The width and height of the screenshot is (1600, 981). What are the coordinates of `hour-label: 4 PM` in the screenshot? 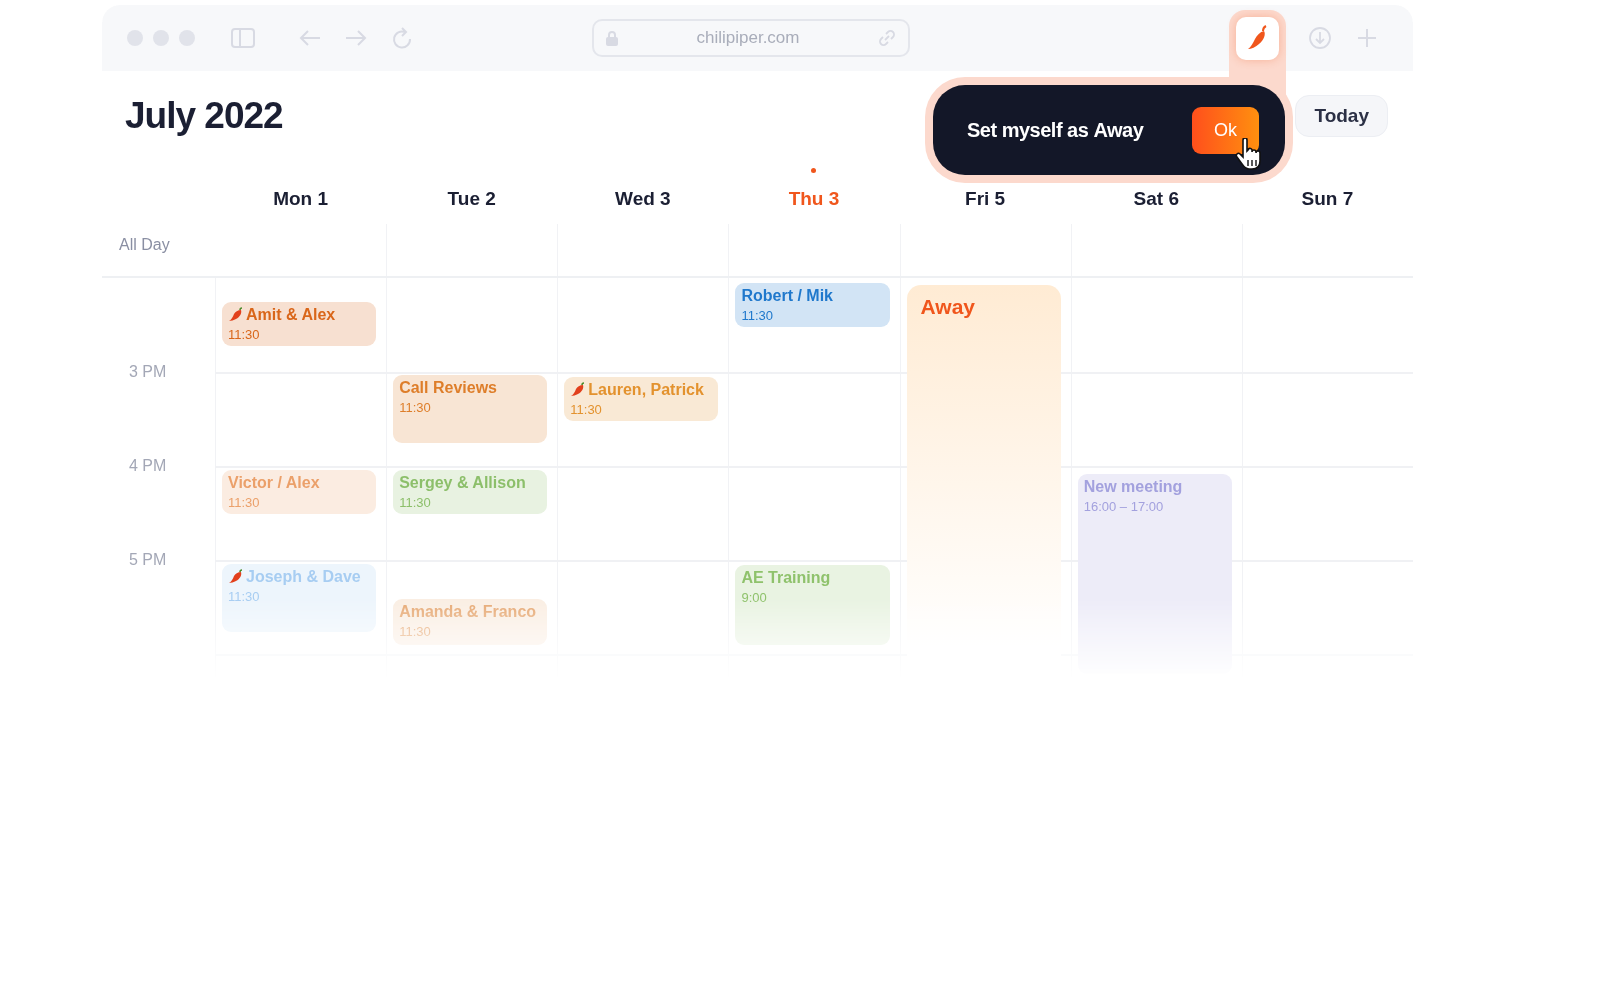 It's located at (148, 466).